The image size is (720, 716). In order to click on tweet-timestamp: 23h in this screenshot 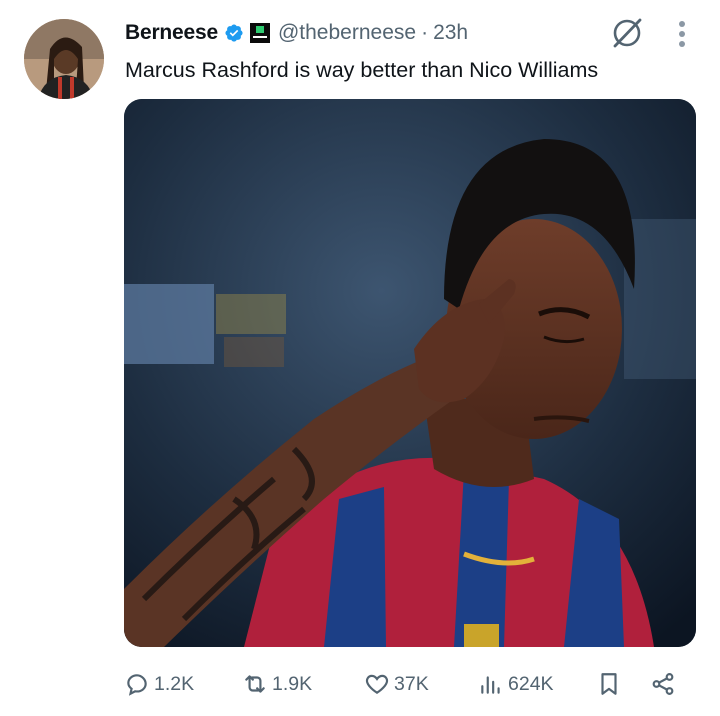, I will do `click(450, 33)`.